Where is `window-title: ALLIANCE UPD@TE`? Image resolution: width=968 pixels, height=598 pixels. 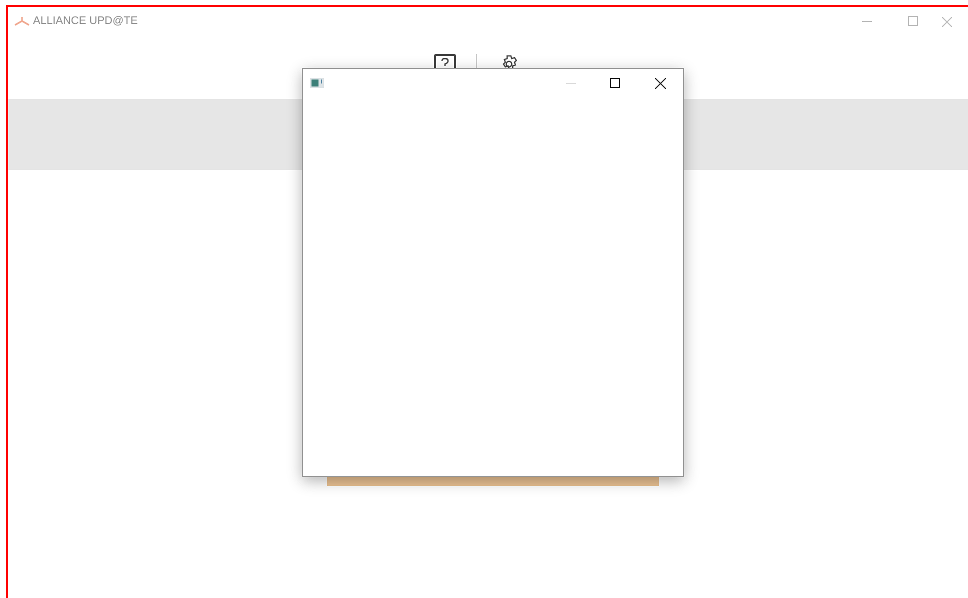 window-title: ALLIANCE UPD@TE is located at coordinates (85, 21).